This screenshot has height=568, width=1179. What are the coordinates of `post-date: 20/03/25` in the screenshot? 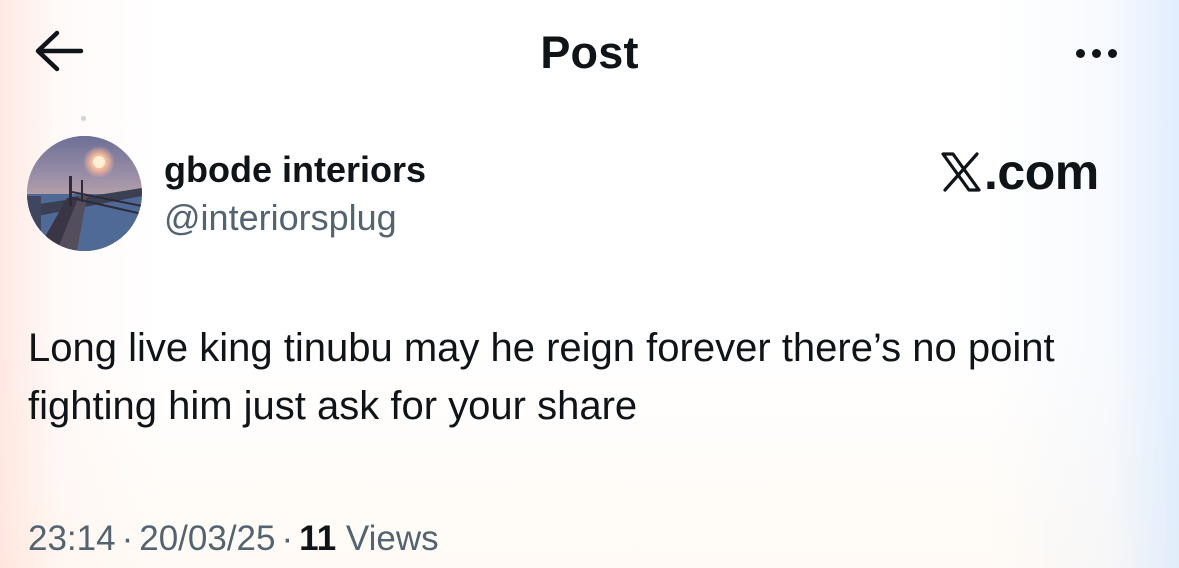 It's located at (207, 538).